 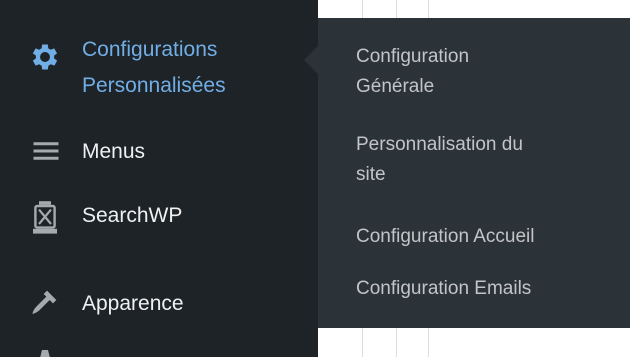 What do you see at coordinates (45, 302) in the screenshot?
I see `brush-icon` at bounding box center [45, 302].